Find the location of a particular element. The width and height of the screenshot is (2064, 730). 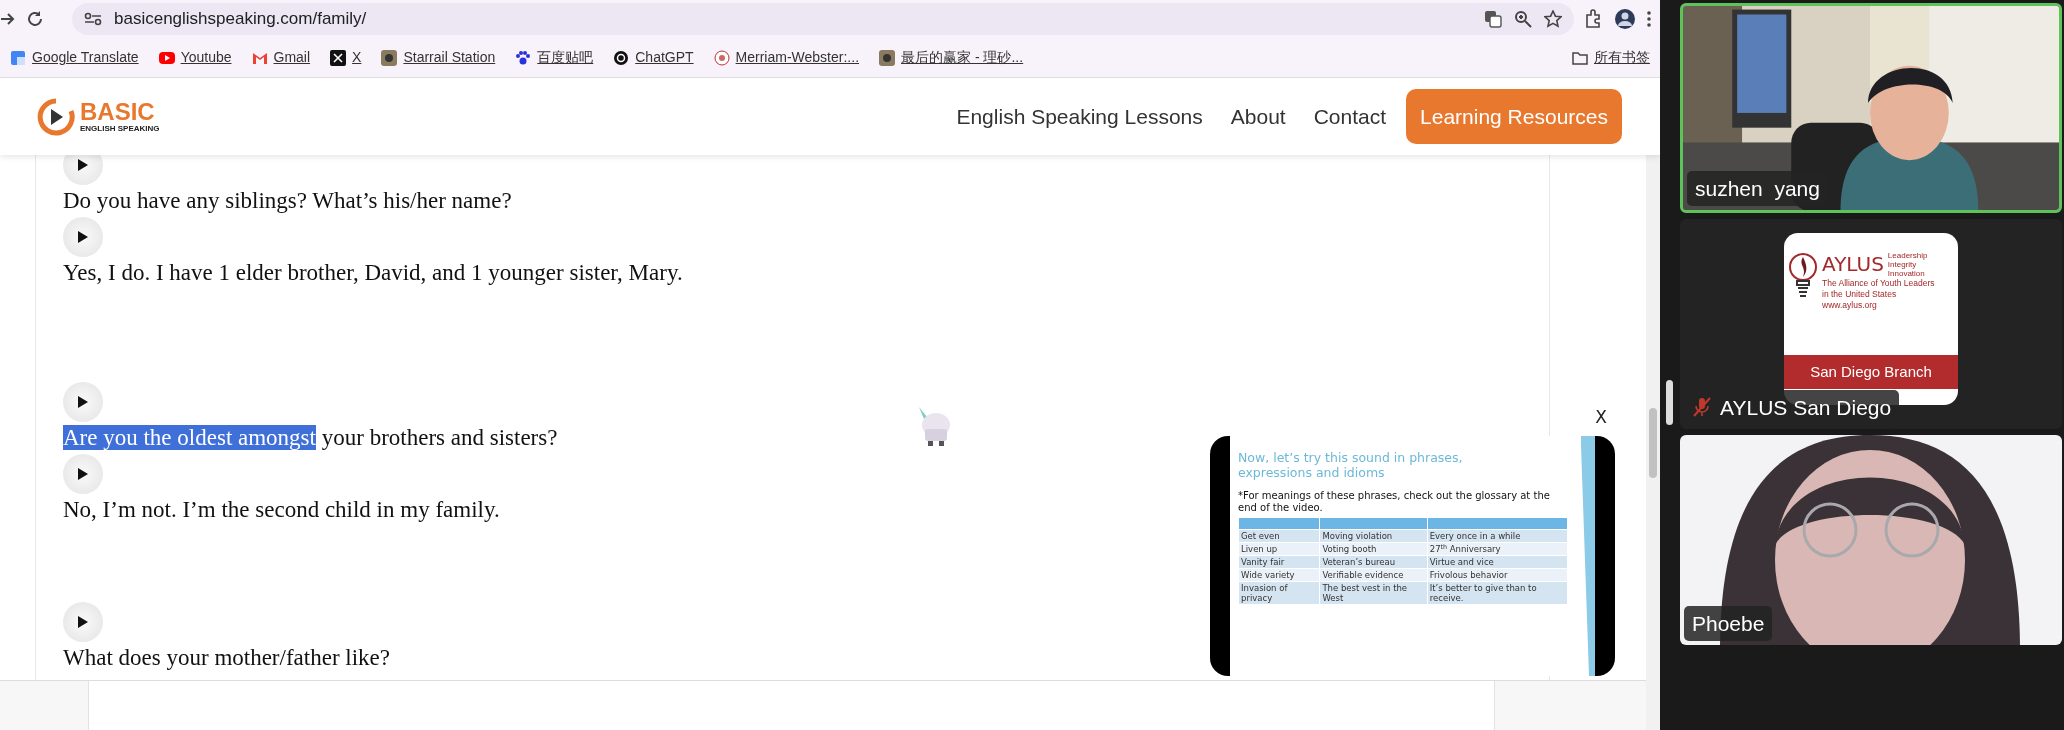

bookmark-link: Youtube is located at coordinates (195, 57).